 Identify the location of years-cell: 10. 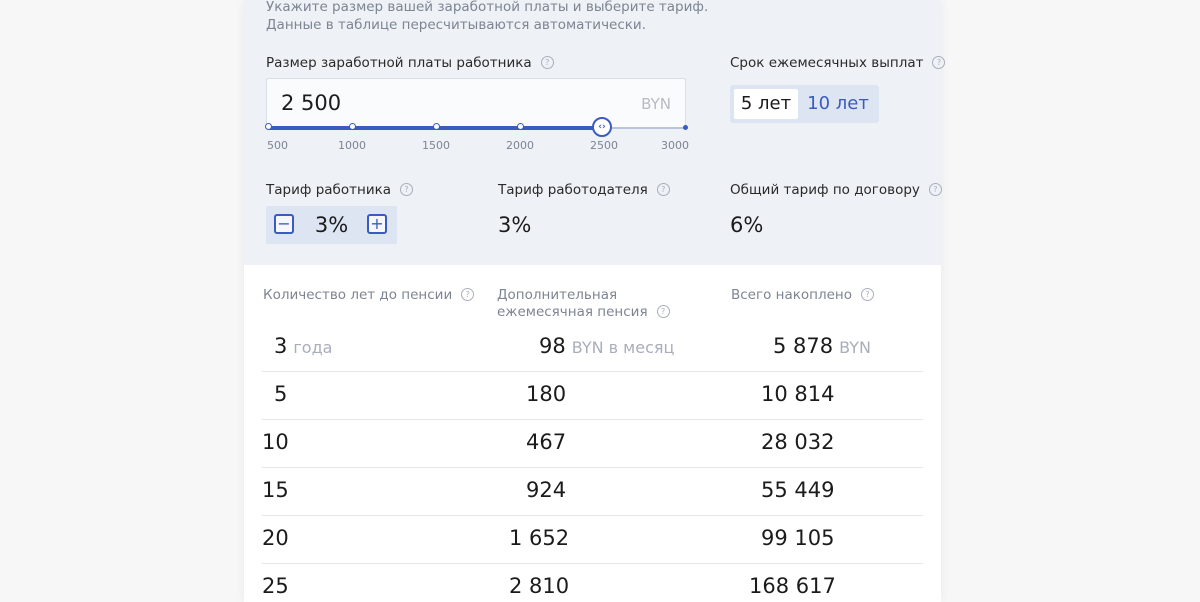
(275, 442).